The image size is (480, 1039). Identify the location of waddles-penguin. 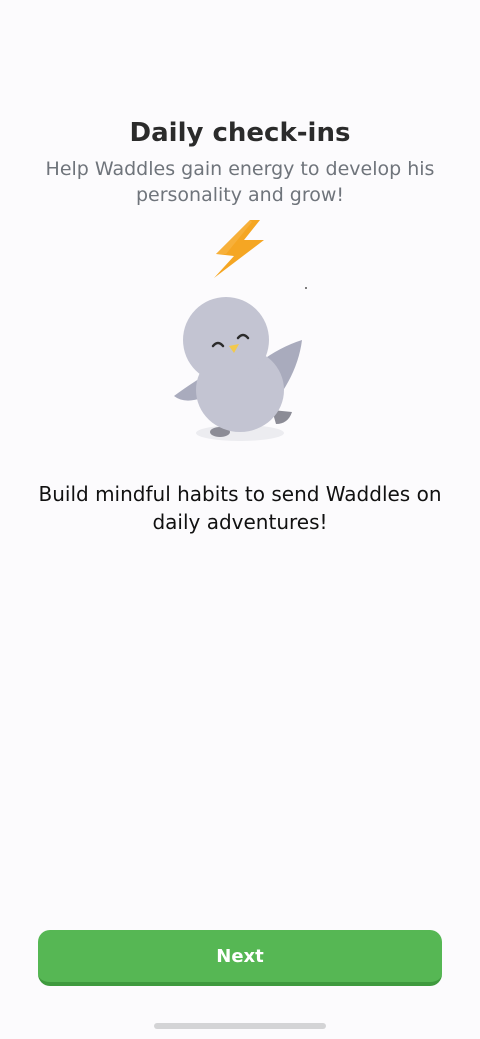
(238, 369).